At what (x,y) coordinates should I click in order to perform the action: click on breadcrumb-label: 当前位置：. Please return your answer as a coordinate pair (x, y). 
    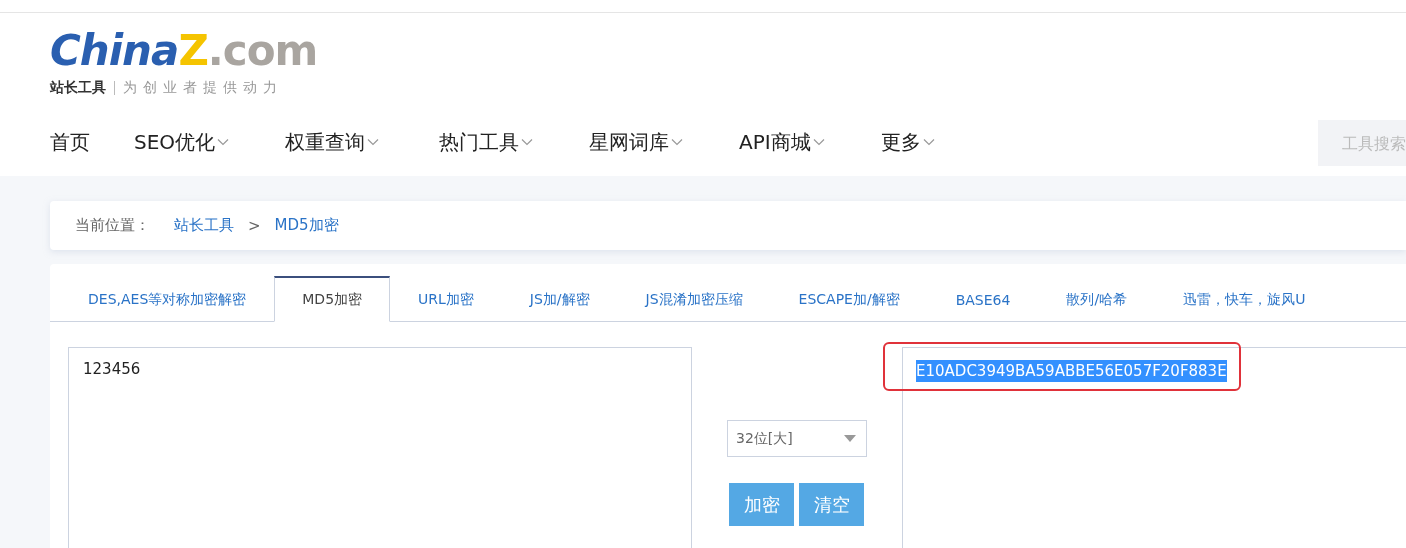
    Looking at the image, I should click on (112, 225).